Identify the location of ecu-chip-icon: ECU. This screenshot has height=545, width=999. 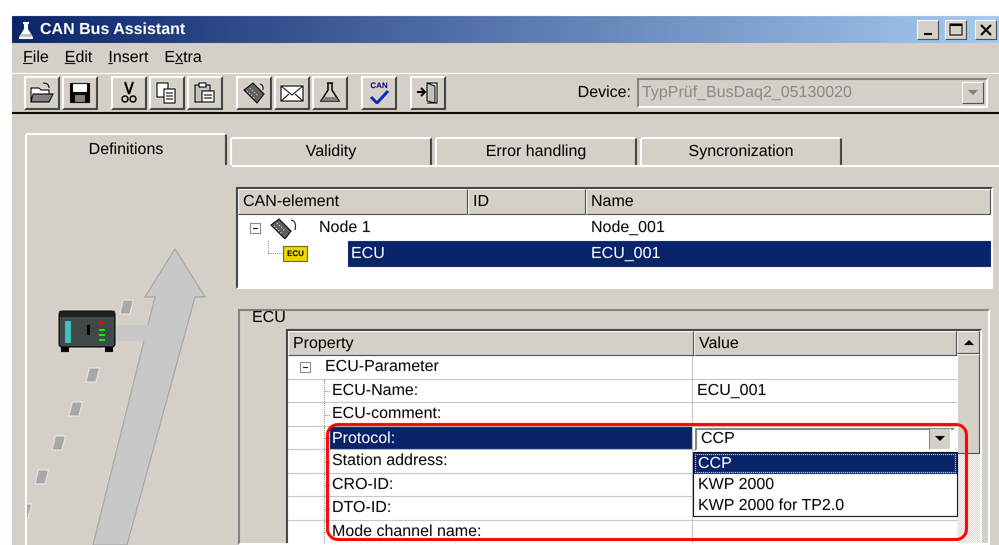
(295, 254).